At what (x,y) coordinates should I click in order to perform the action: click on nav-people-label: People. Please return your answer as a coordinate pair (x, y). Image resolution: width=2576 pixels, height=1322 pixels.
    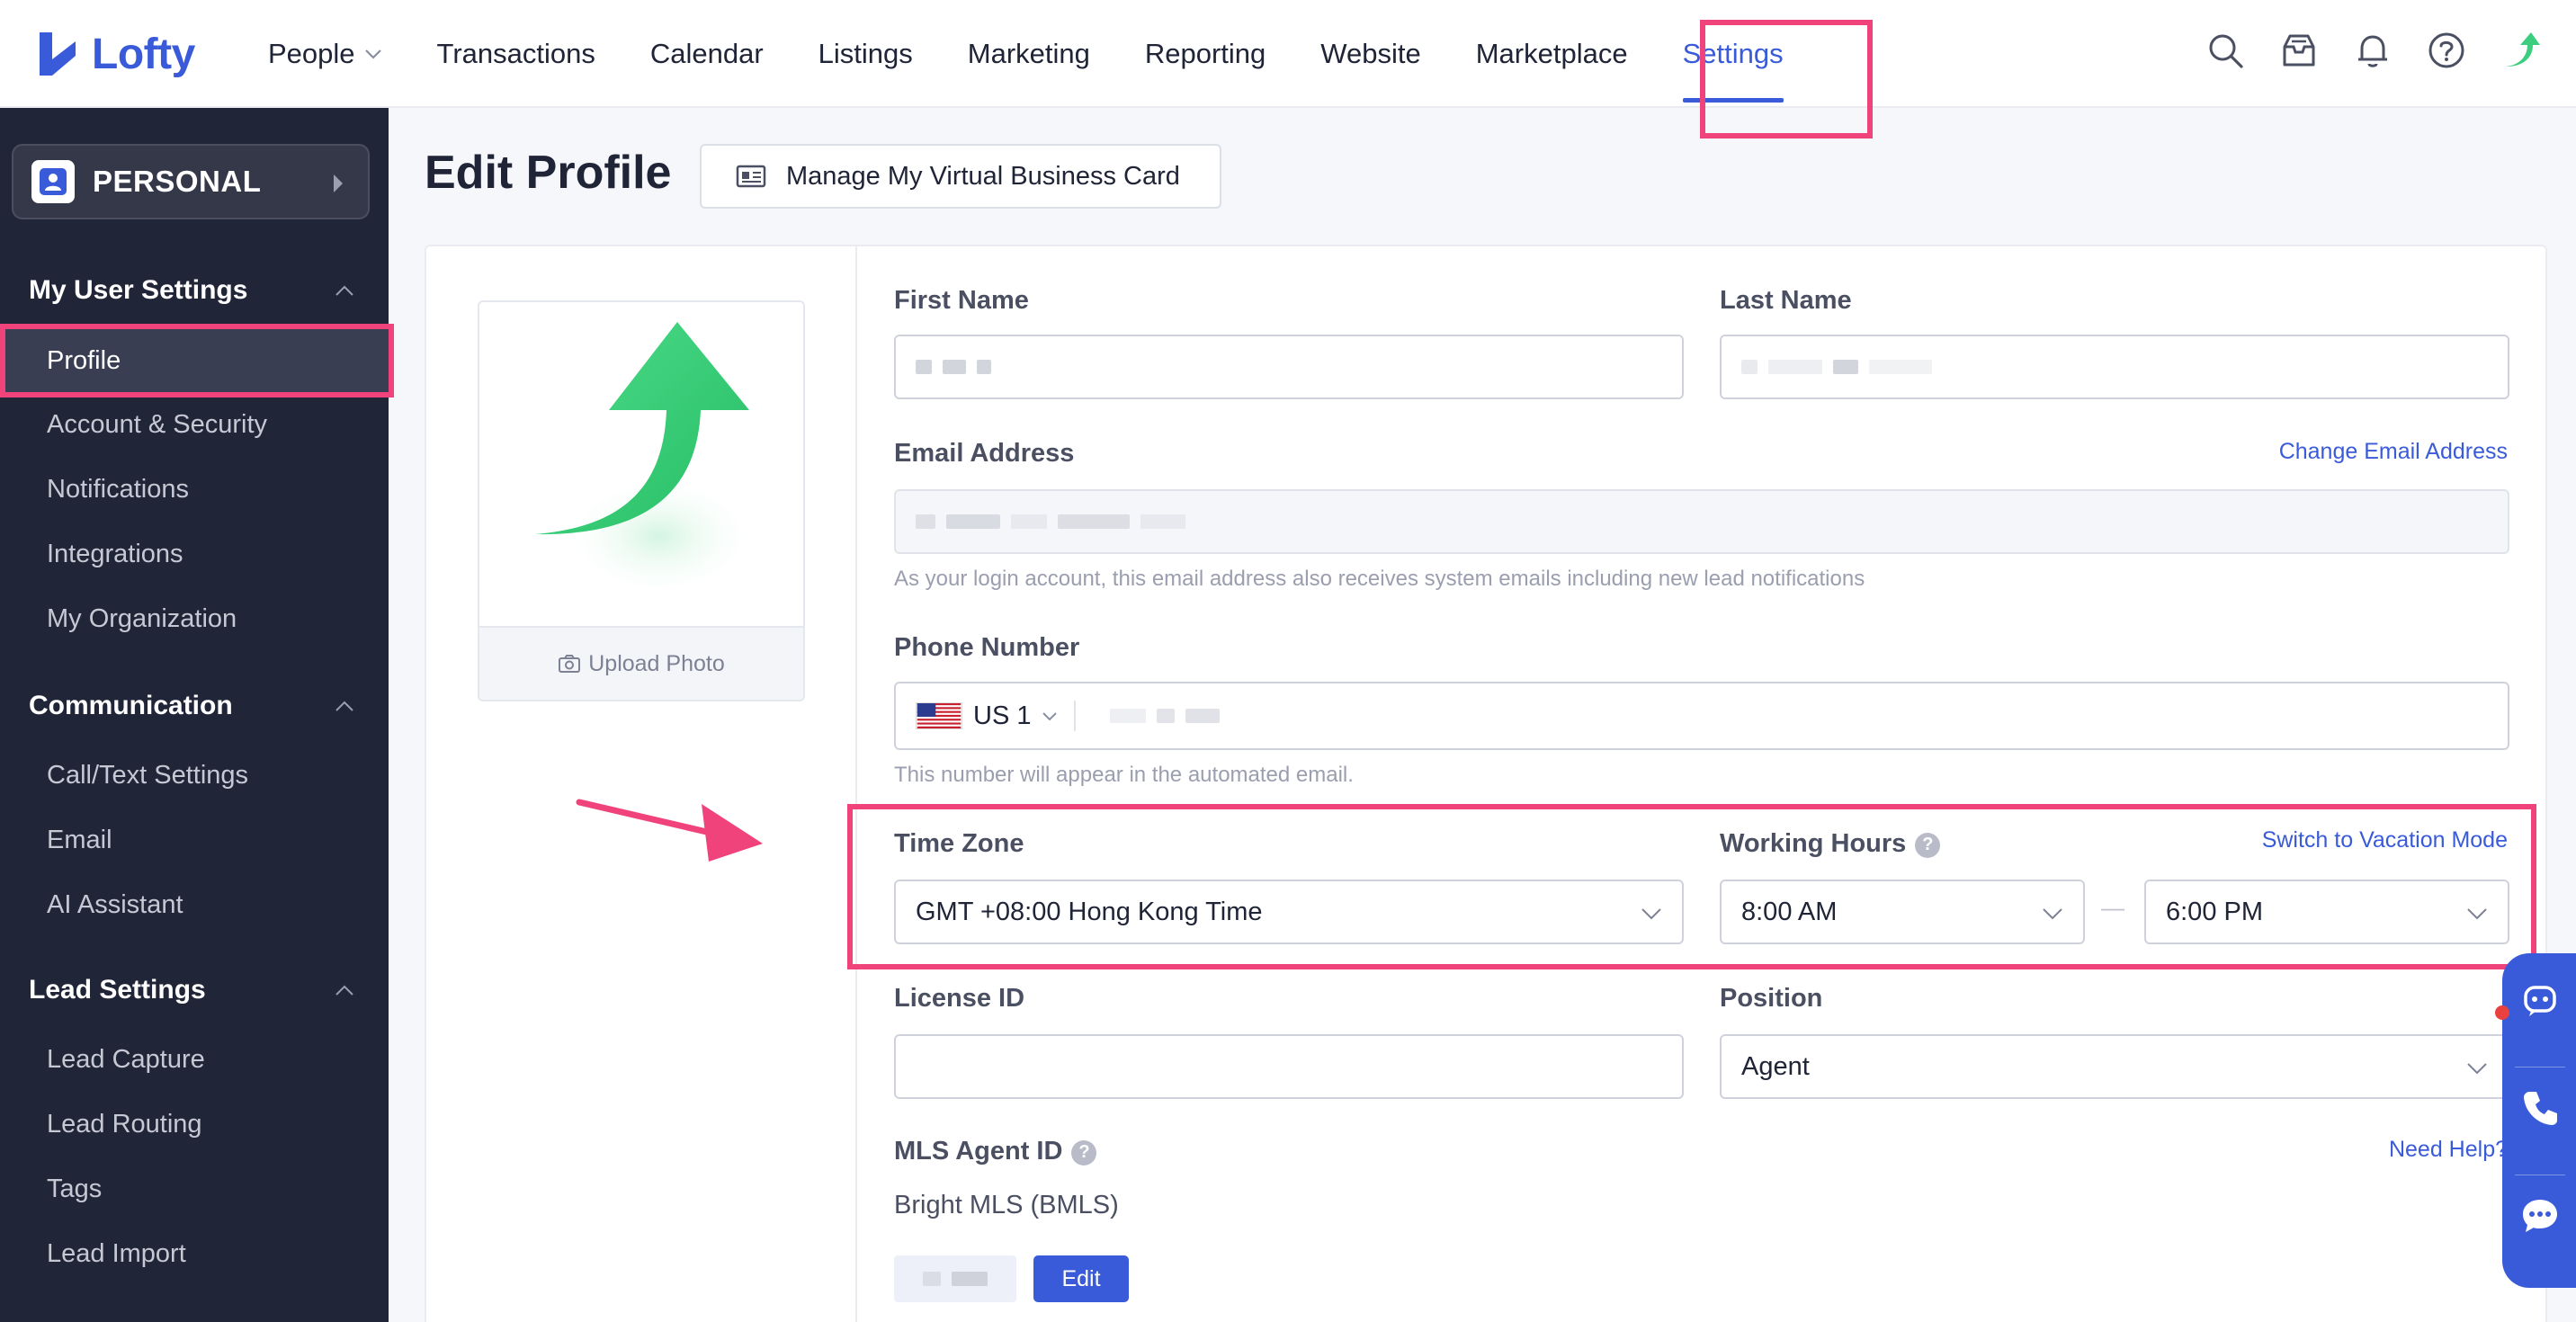
    Looking at the image, I should click on (311, 53).